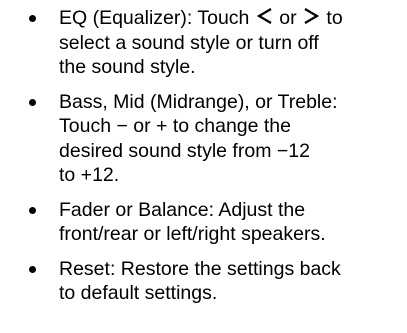 This screenshot has width=407, height=333. Describe the element at coordinates (287, 18) in the screenshot. I see `eq-or-text: or` at that location.